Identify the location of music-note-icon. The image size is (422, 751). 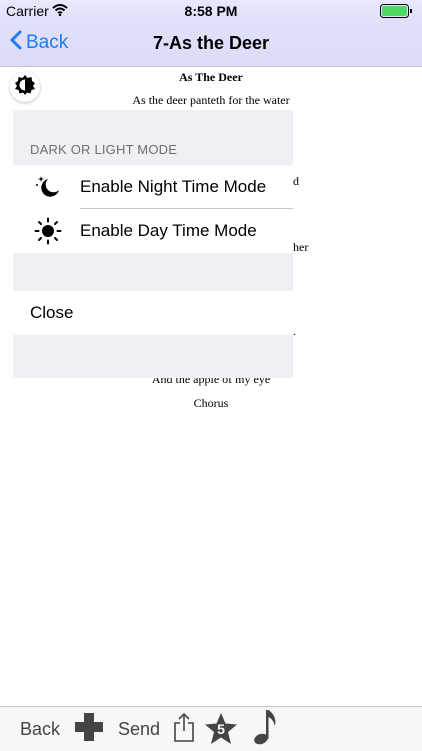
(267, 729).